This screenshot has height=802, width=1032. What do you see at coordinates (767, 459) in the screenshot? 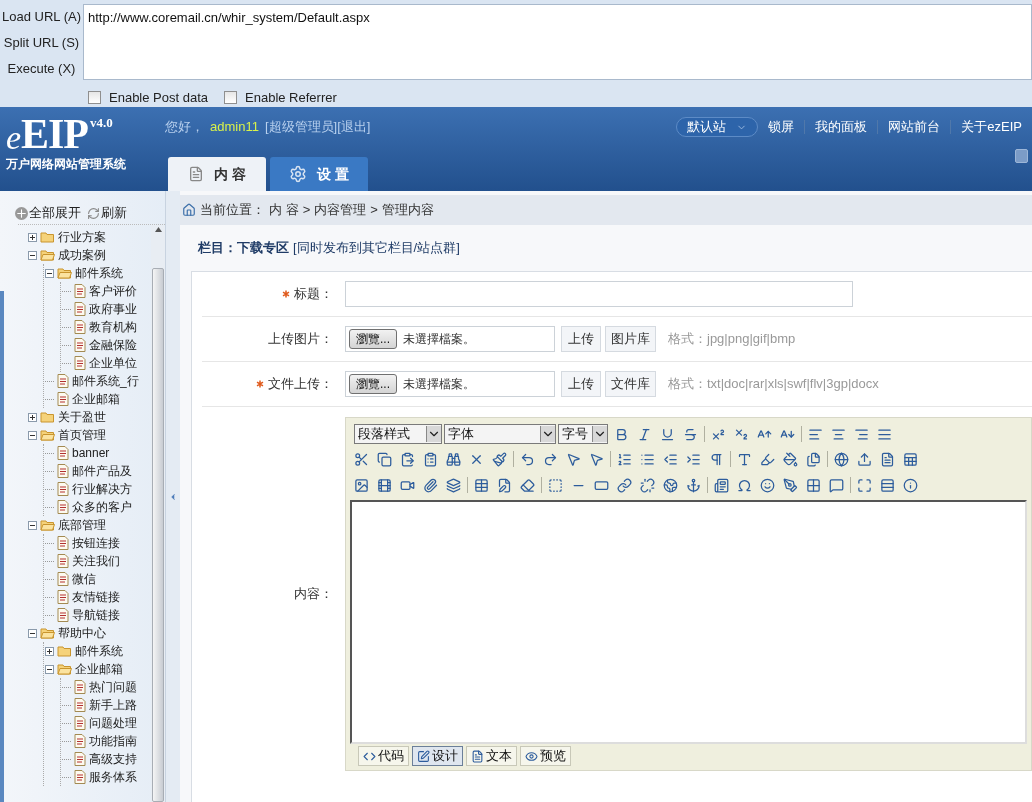
I see `highlight-icon` at bounding box center [767, 459].